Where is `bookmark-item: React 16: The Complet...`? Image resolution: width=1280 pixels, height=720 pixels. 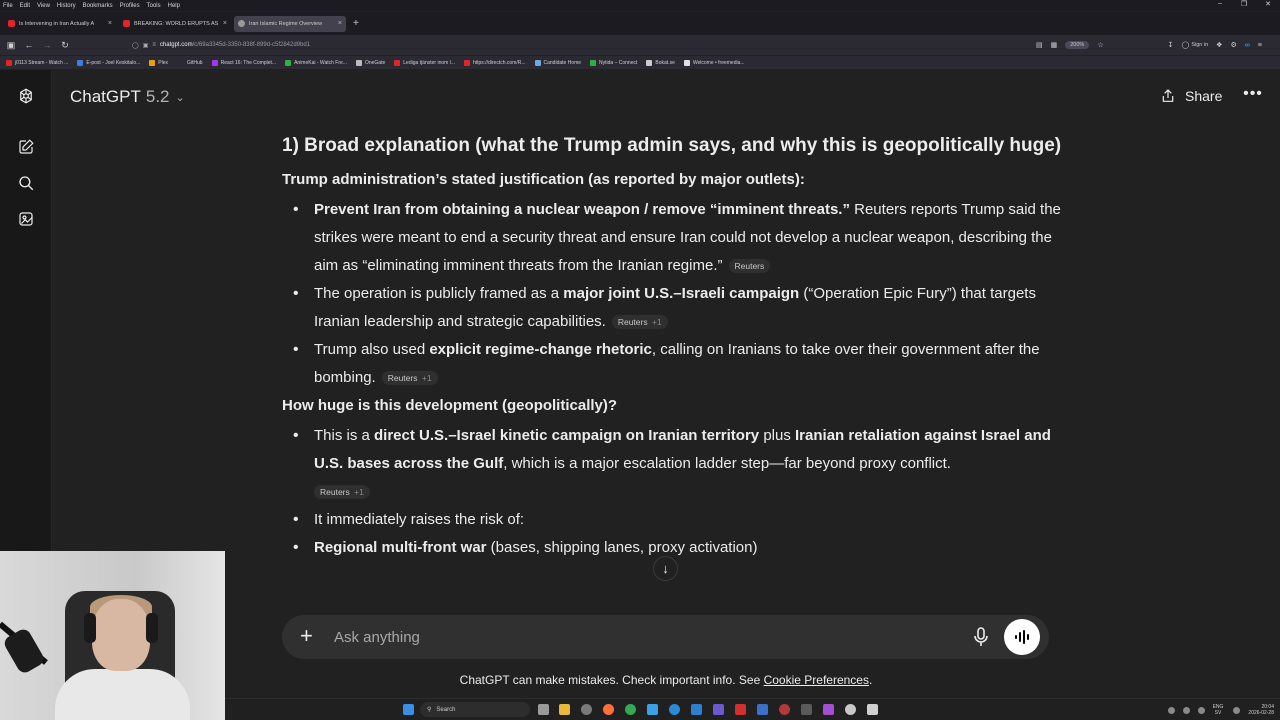
bookmark-item: React 16: The Complet... is located at coordinates (243, 62).